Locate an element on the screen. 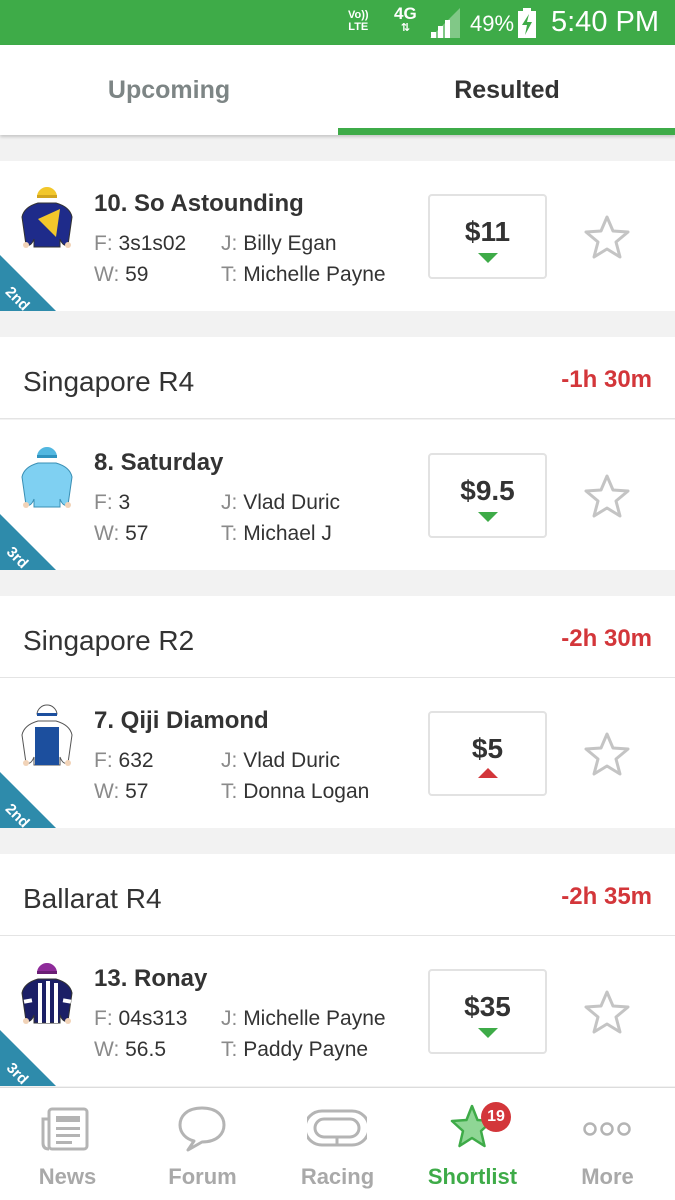  lte-label: LTE is located at coordinates (358, 27).